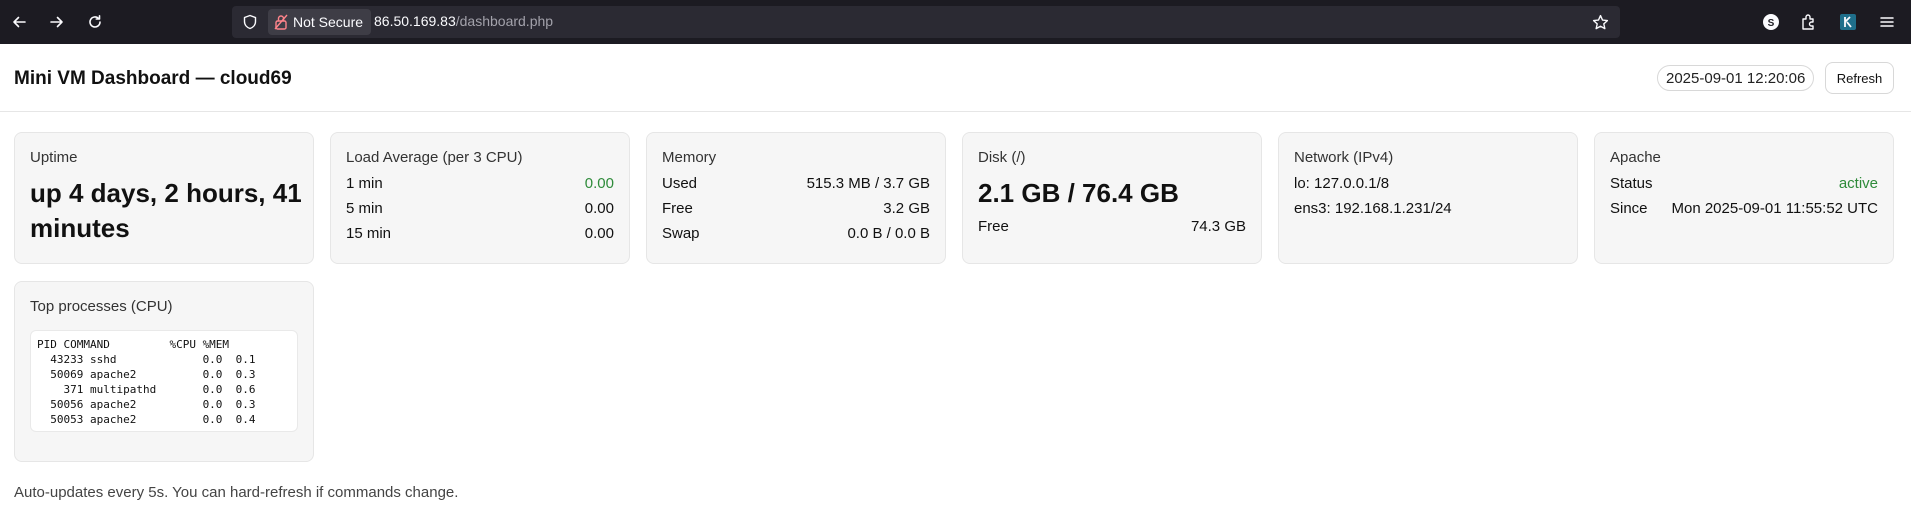 This screenshot has height=521, width=1911. What do you see at coordinates (1218, 226) in the screenshot?
I see `disk-free-value: 74.3 GB` at bounding box center [1218, 226].